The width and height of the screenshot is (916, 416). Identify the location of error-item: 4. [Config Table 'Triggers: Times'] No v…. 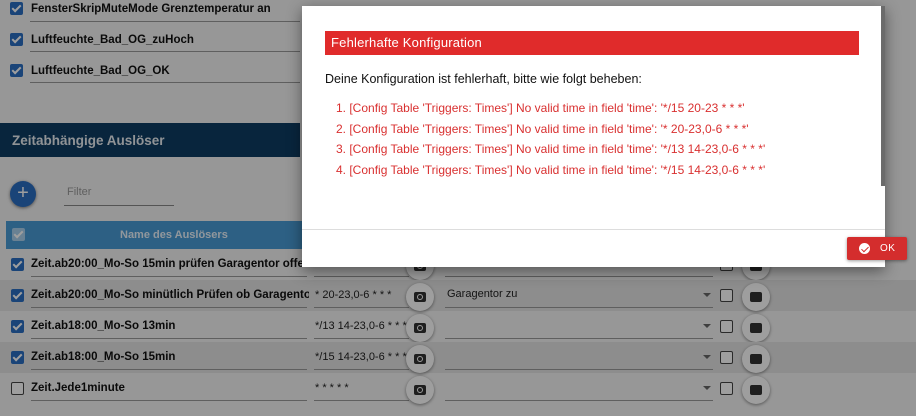
(551, 169).